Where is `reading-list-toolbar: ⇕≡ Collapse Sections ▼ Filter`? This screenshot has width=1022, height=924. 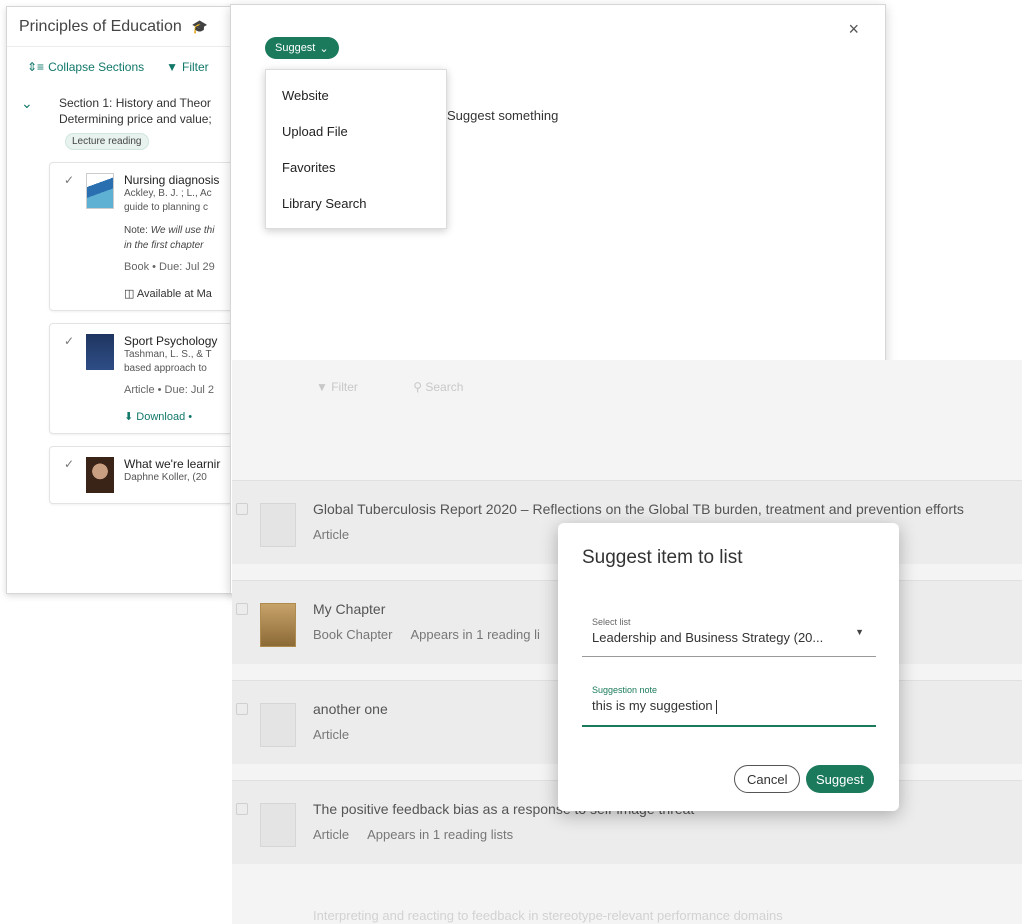 reading-list-toolbar: ⇕≡ Collapse Sections ▼ Filter is located at coordinates (121, 67).